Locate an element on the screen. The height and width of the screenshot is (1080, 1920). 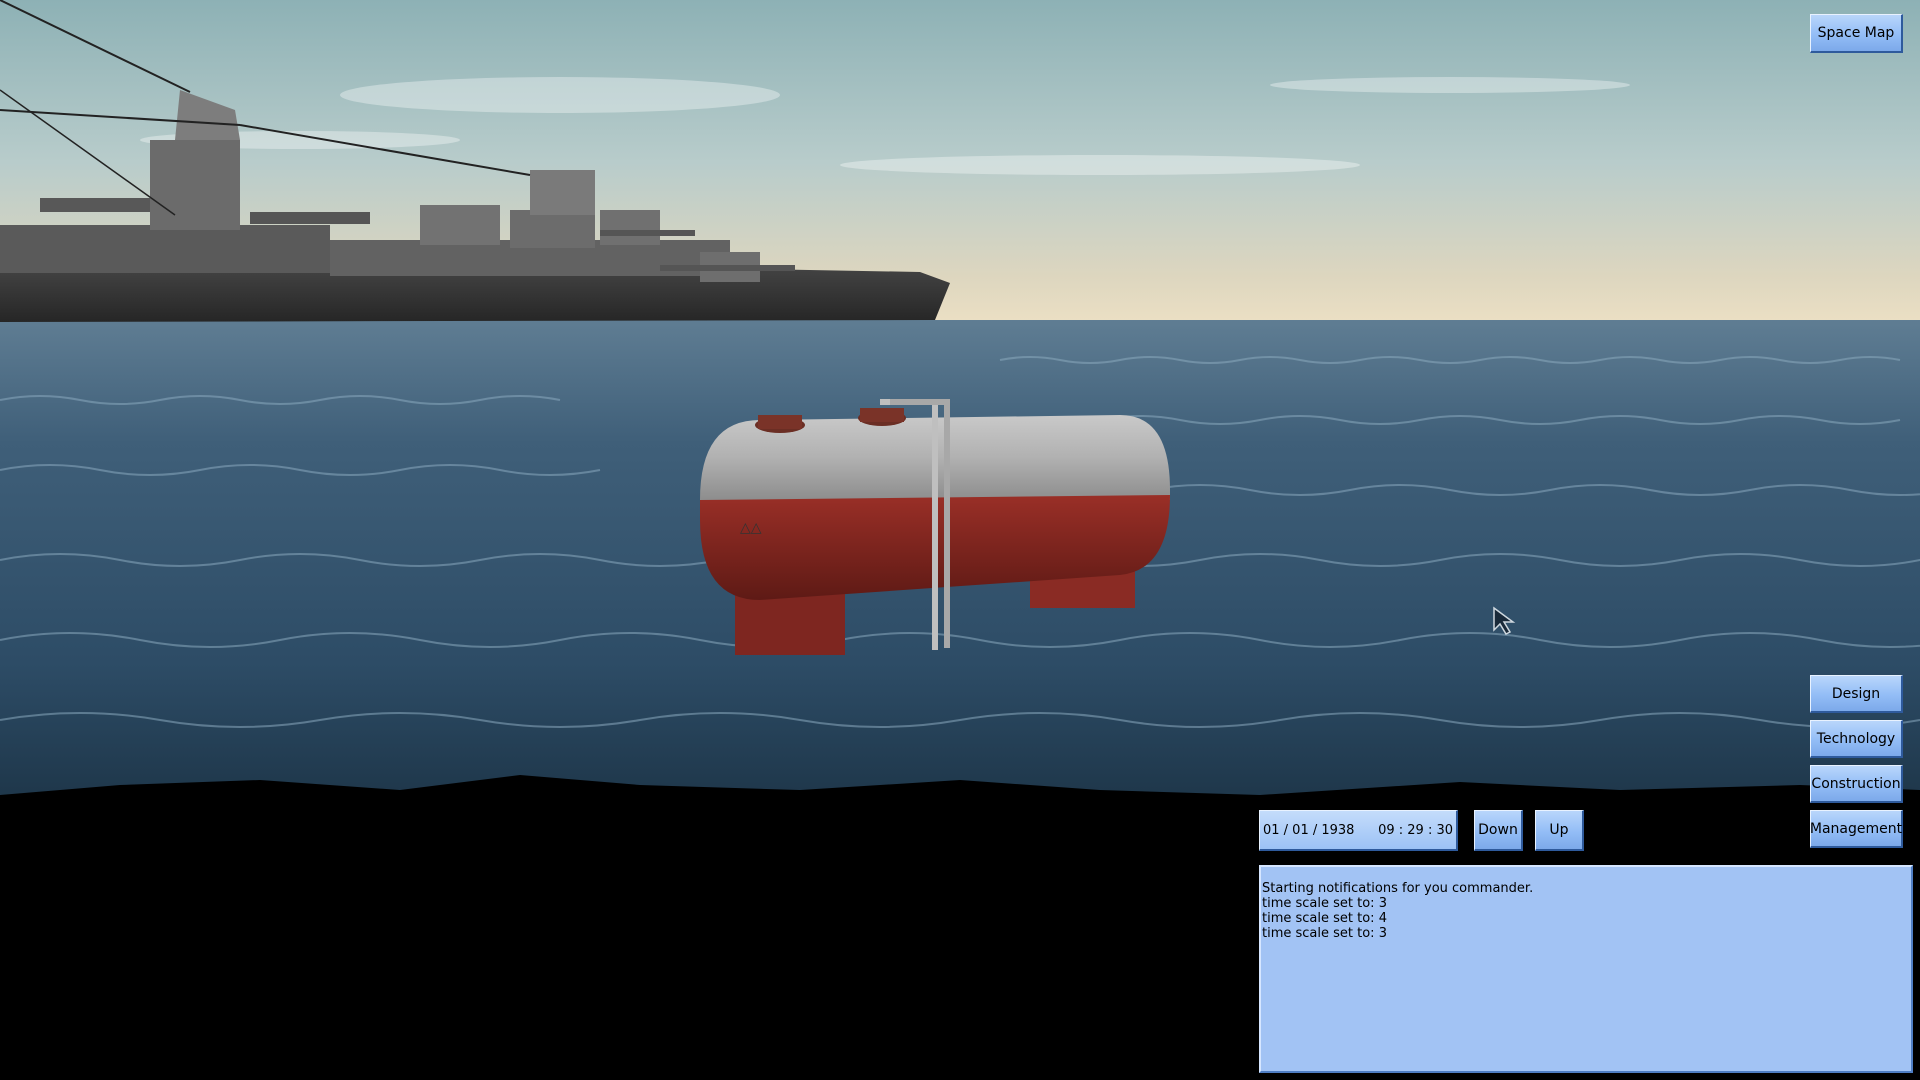
date-time-display: 01 / 01 / 1938 09 : 29 : 30 is located at coordinates (1358, 830).